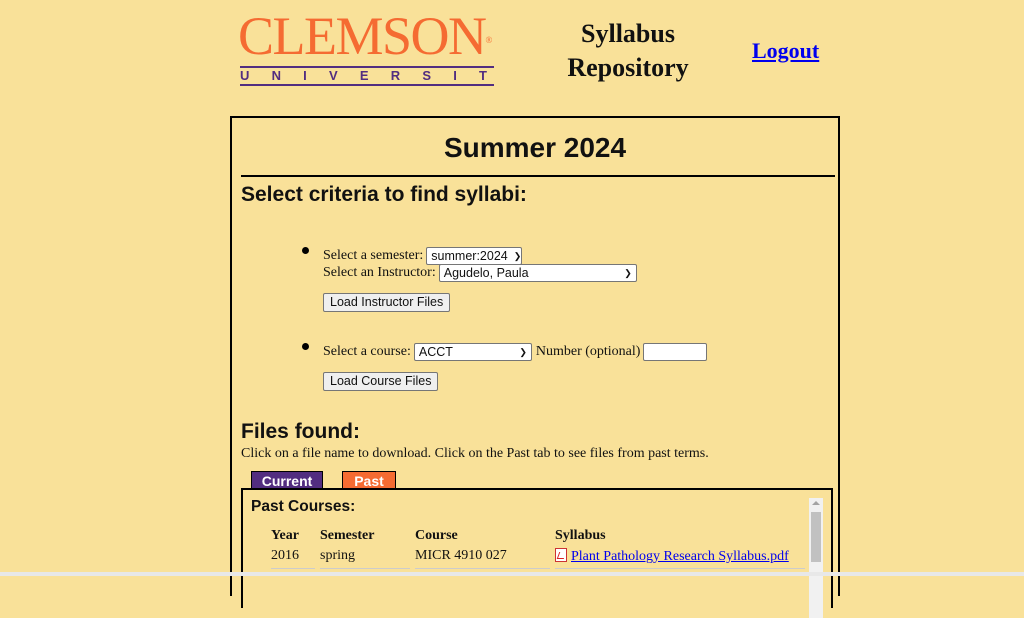  Describe the element at coordinates (285, 535) in the screenshot. I see `column-header-year: Year` at that location.